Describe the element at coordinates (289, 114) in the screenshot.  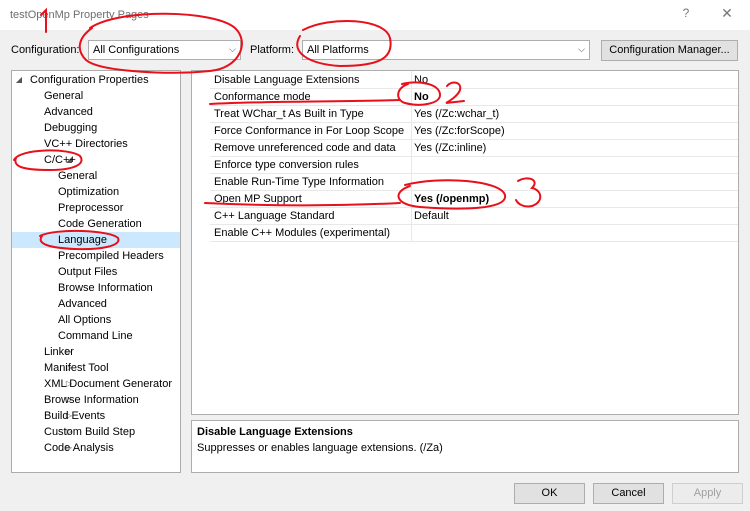
I see `property-name: Treat WChar_t As Built in Type` at that location.